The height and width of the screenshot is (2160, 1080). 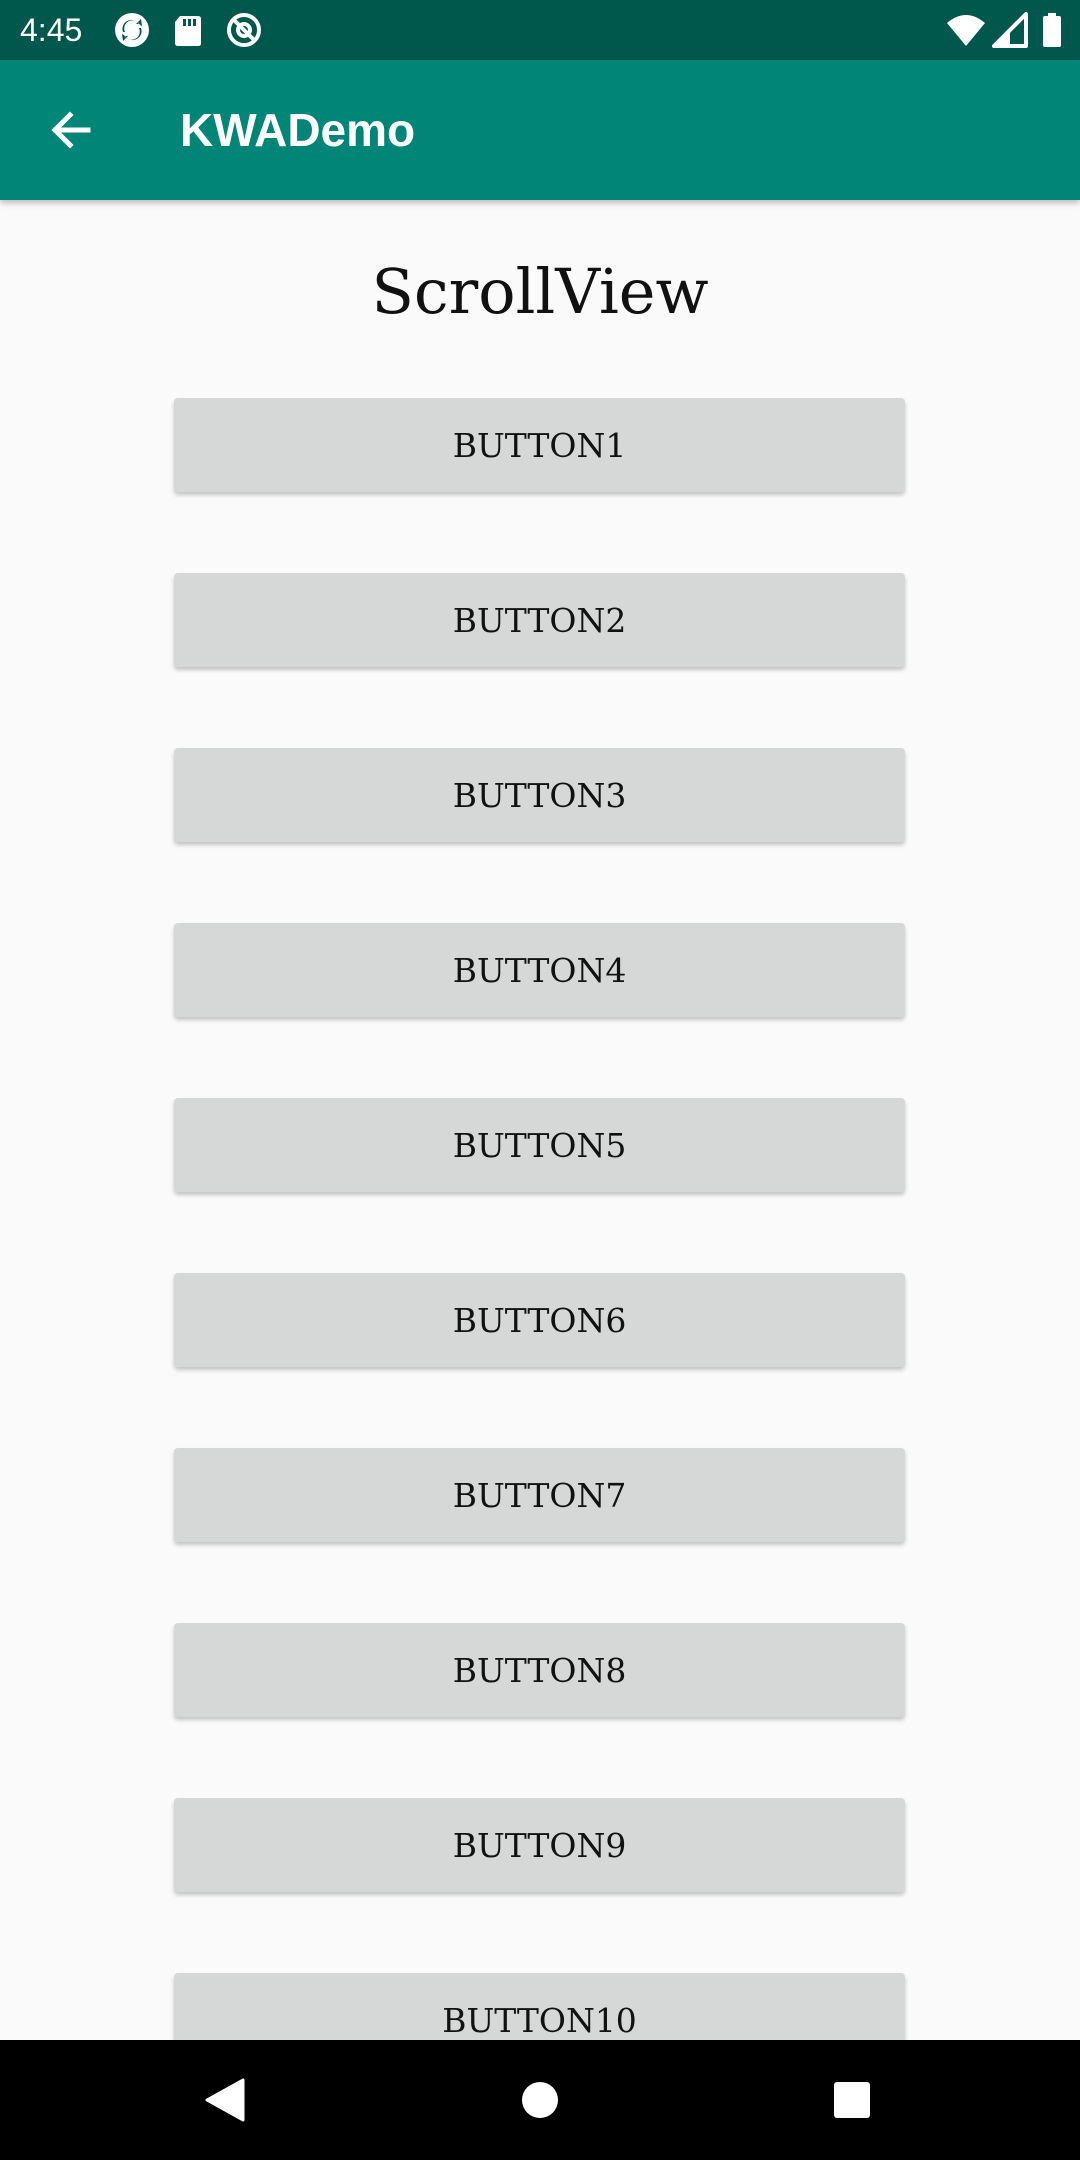 What do you see at coordinates (540, 291) in the screenshot?
I see `page-title: ScrollView` at bounding box center [540, 291].